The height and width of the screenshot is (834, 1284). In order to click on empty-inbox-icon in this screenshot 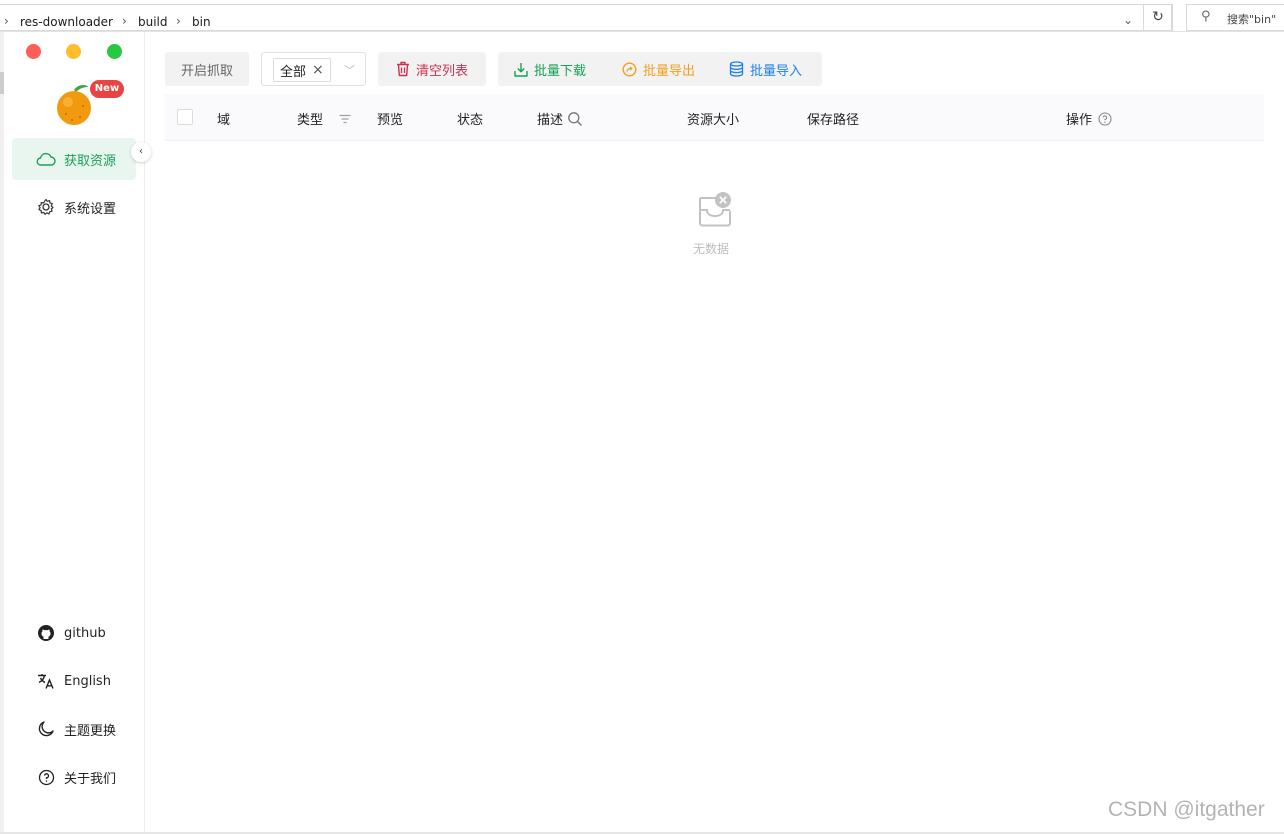, I will do `click(715, 209)`.